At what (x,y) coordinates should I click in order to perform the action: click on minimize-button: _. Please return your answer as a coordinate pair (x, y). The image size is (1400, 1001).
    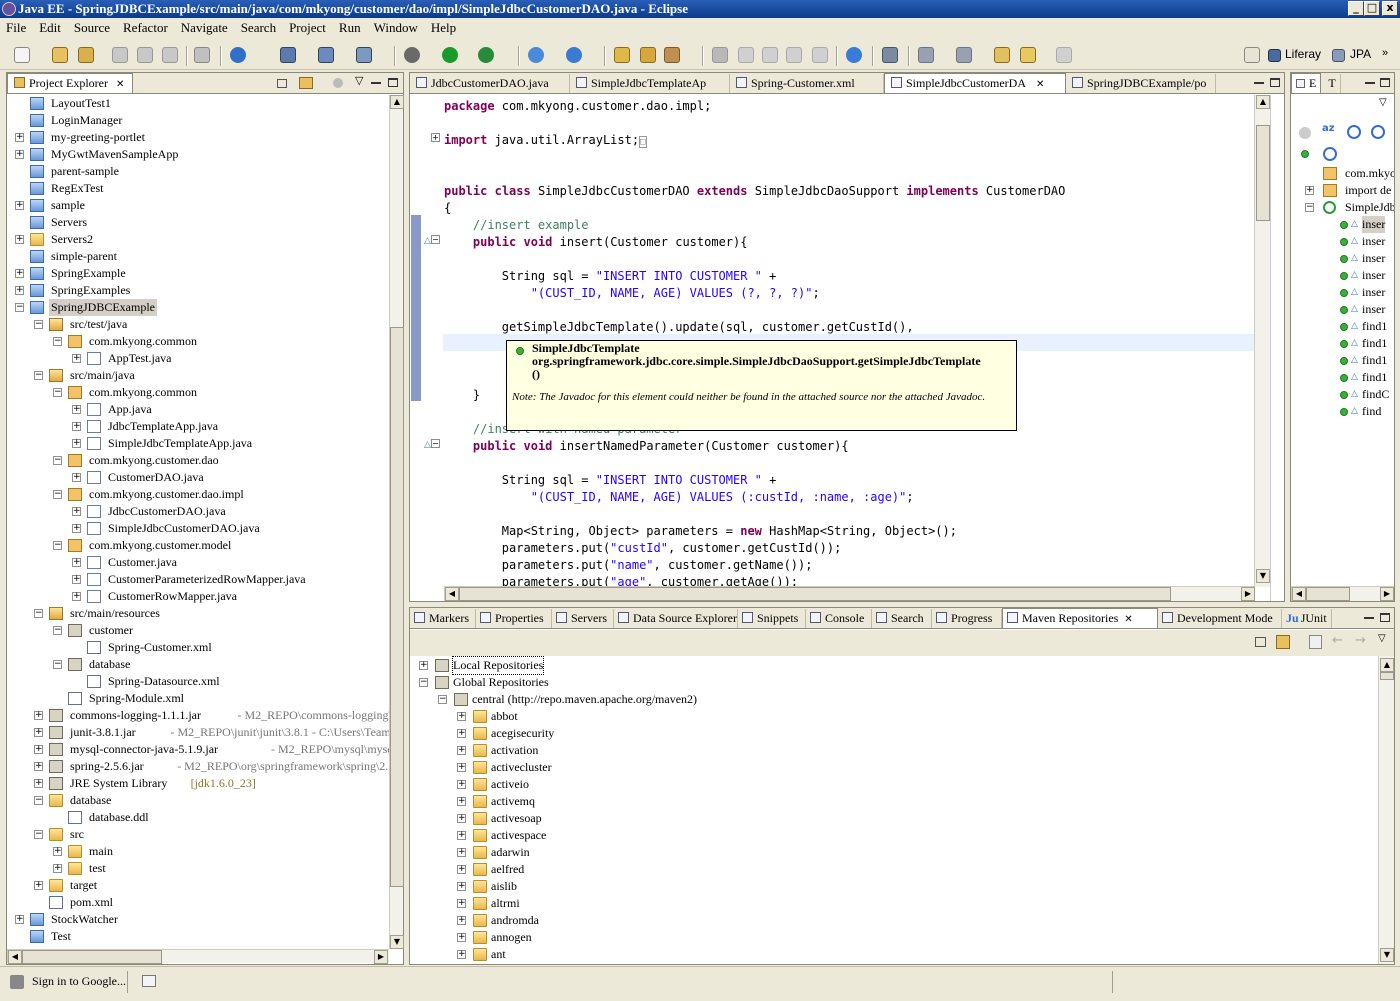
    Looking at the image, I should click on (1356, 8).